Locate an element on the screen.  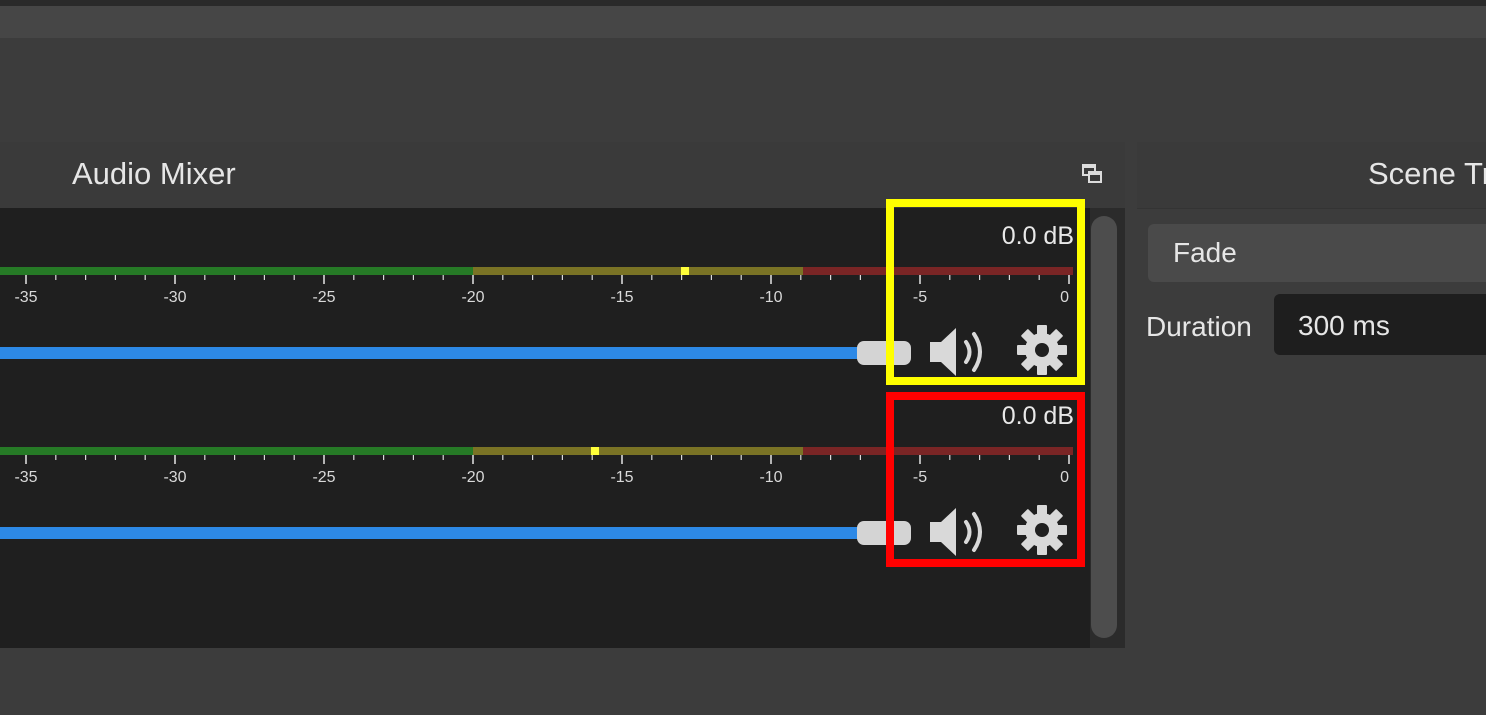
bottom-panel-strip is located at coordinates (743, 681).